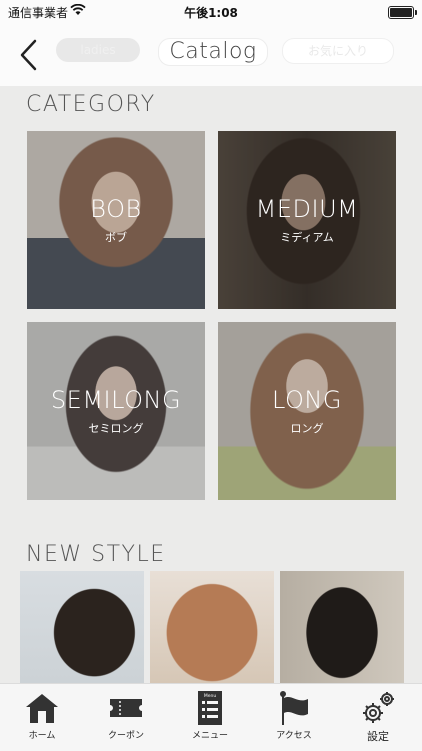 This screenshot has width=422, height=751. Describe the element at coordinates (31, 55) in the screenshot. I see `back-chevron-icon` at that location.